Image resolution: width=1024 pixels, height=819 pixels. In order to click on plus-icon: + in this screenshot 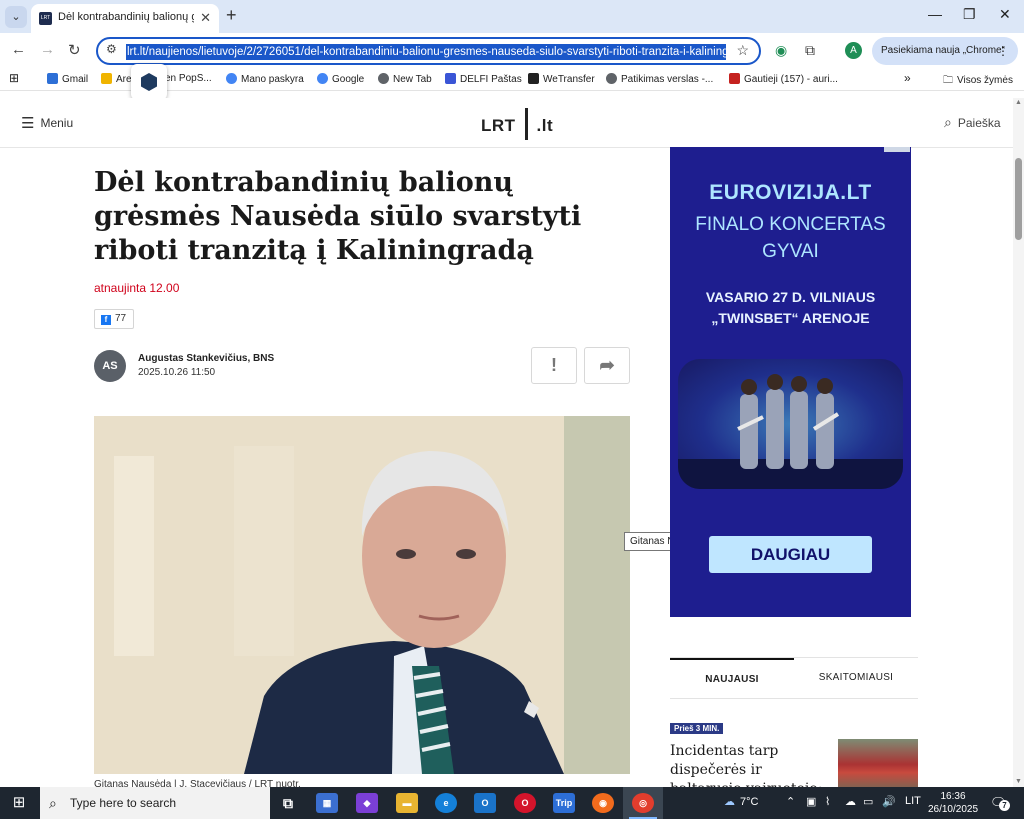, I will do `click(231, 15)`.